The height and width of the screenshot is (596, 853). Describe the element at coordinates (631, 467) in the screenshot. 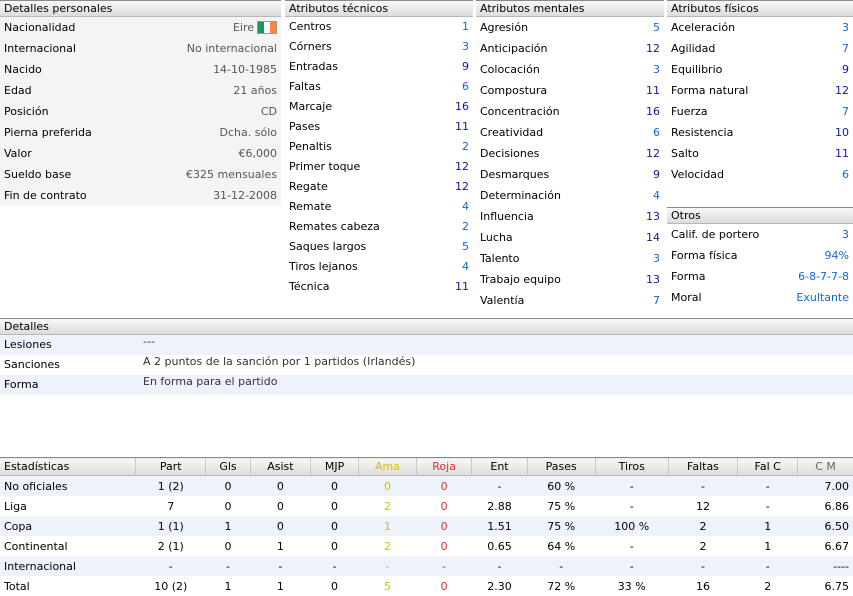

I see `stats-header-cell: Tiros` at that location.